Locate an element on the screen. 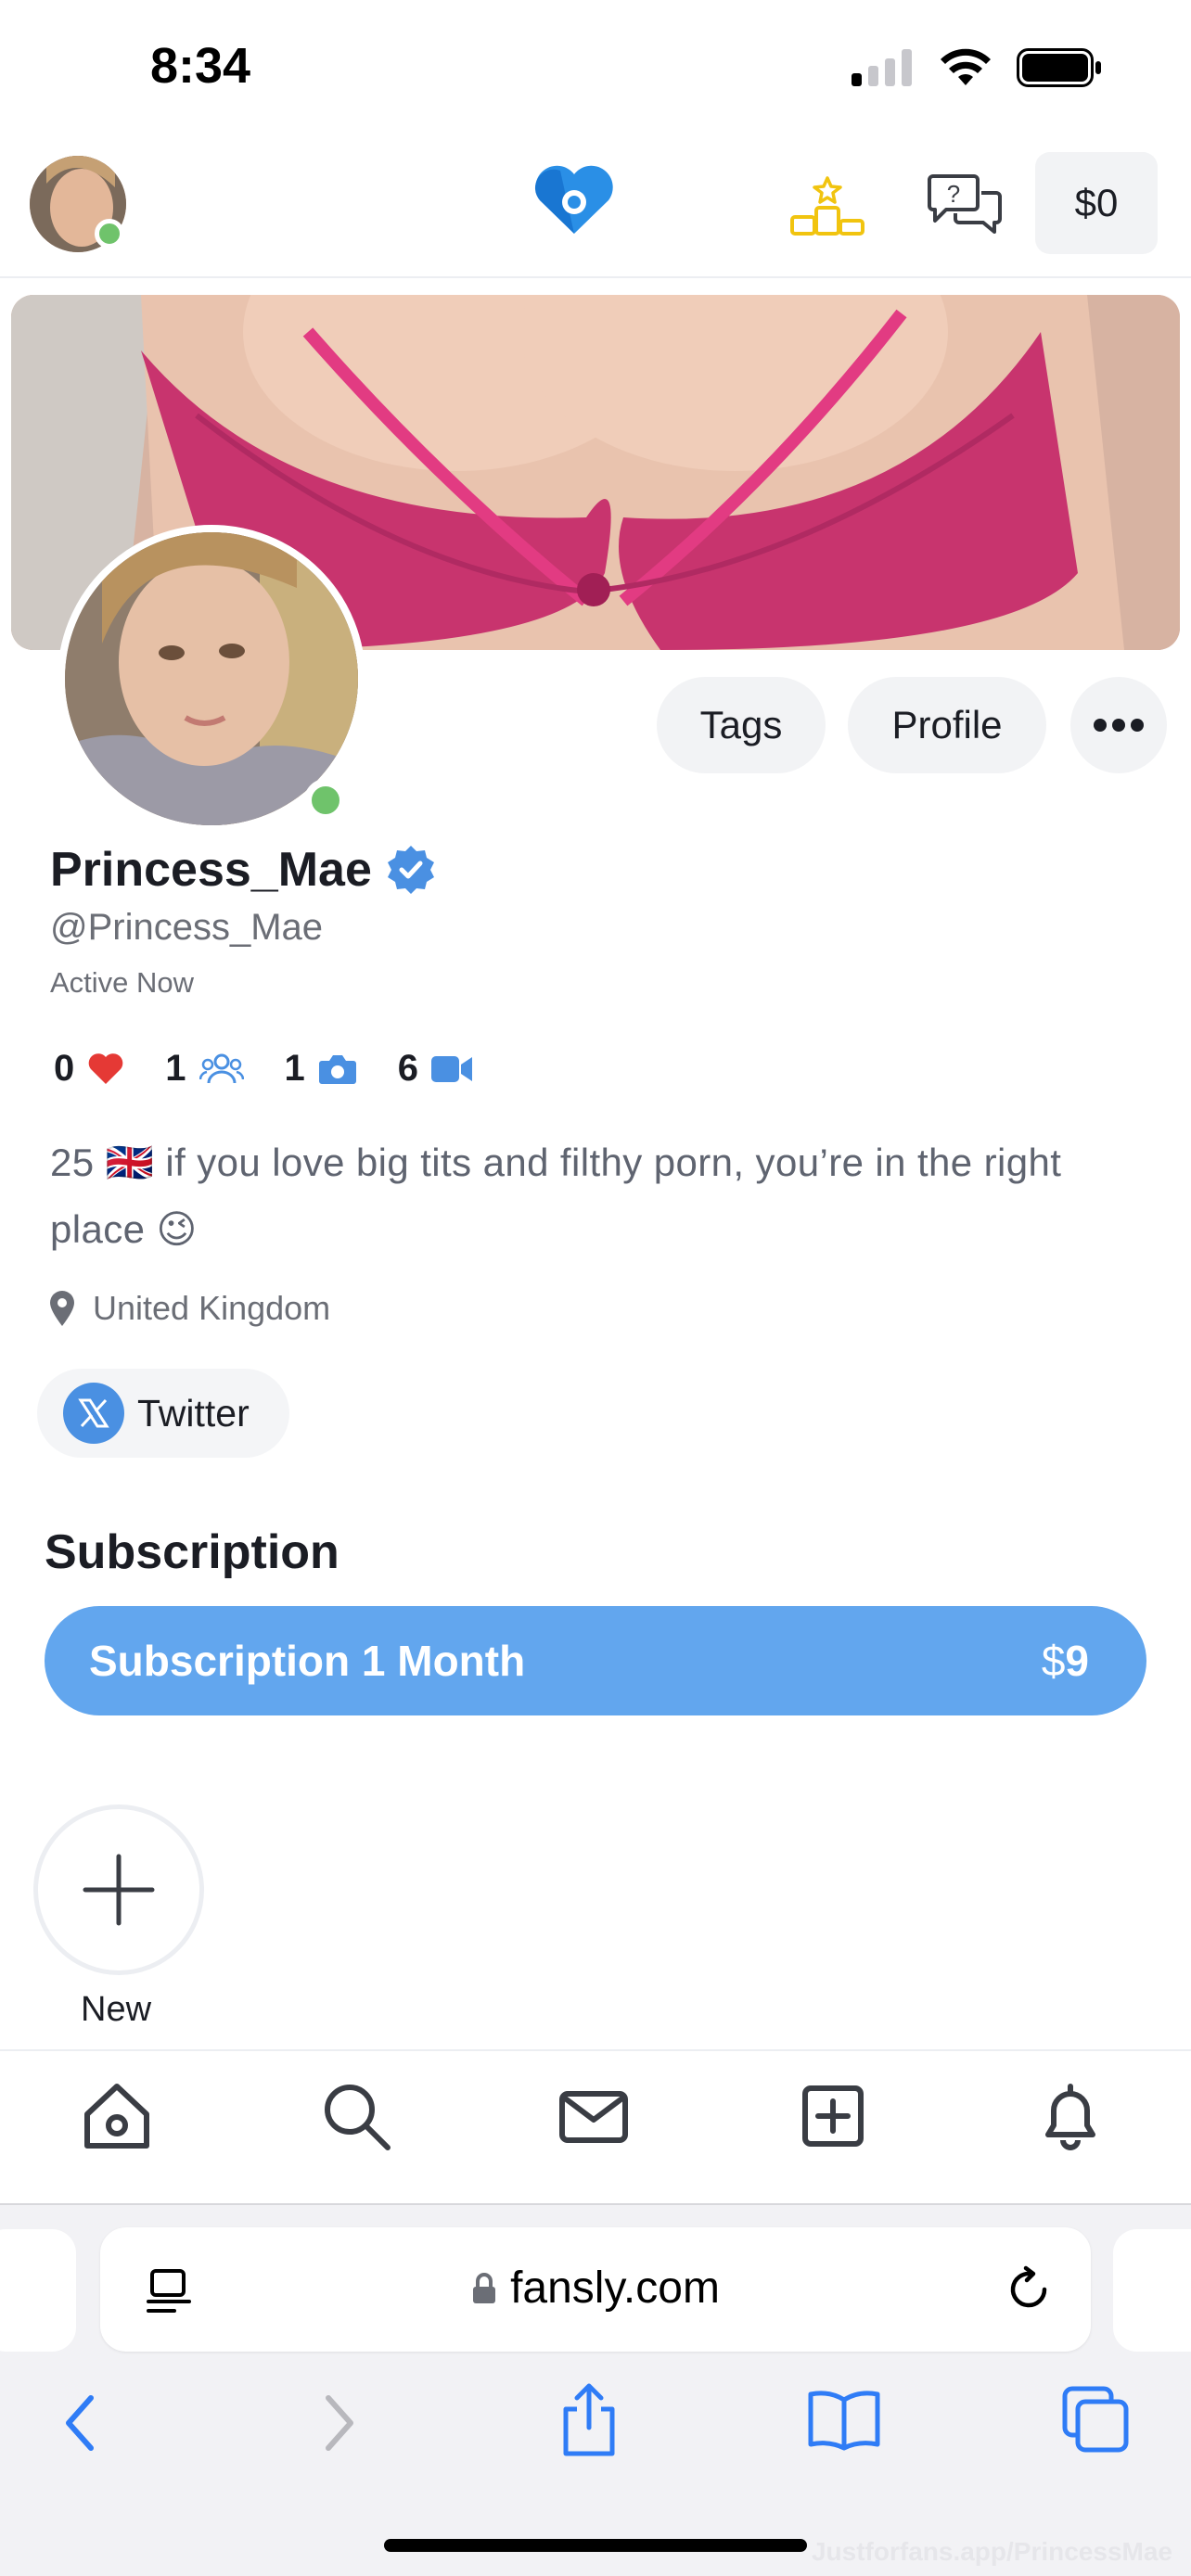 The height and width of the screenshot is (2576, 1191). status-icons is located at coordinates (977, 67).